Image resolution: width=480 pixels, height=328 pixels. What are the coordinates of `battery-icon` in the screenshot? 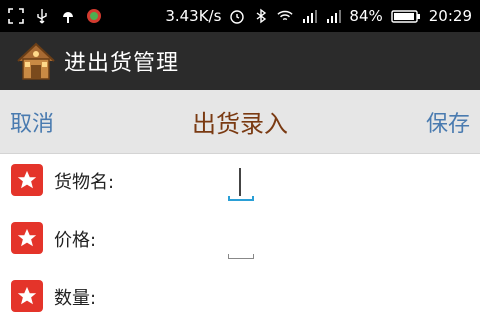 It's located at (406, 16).